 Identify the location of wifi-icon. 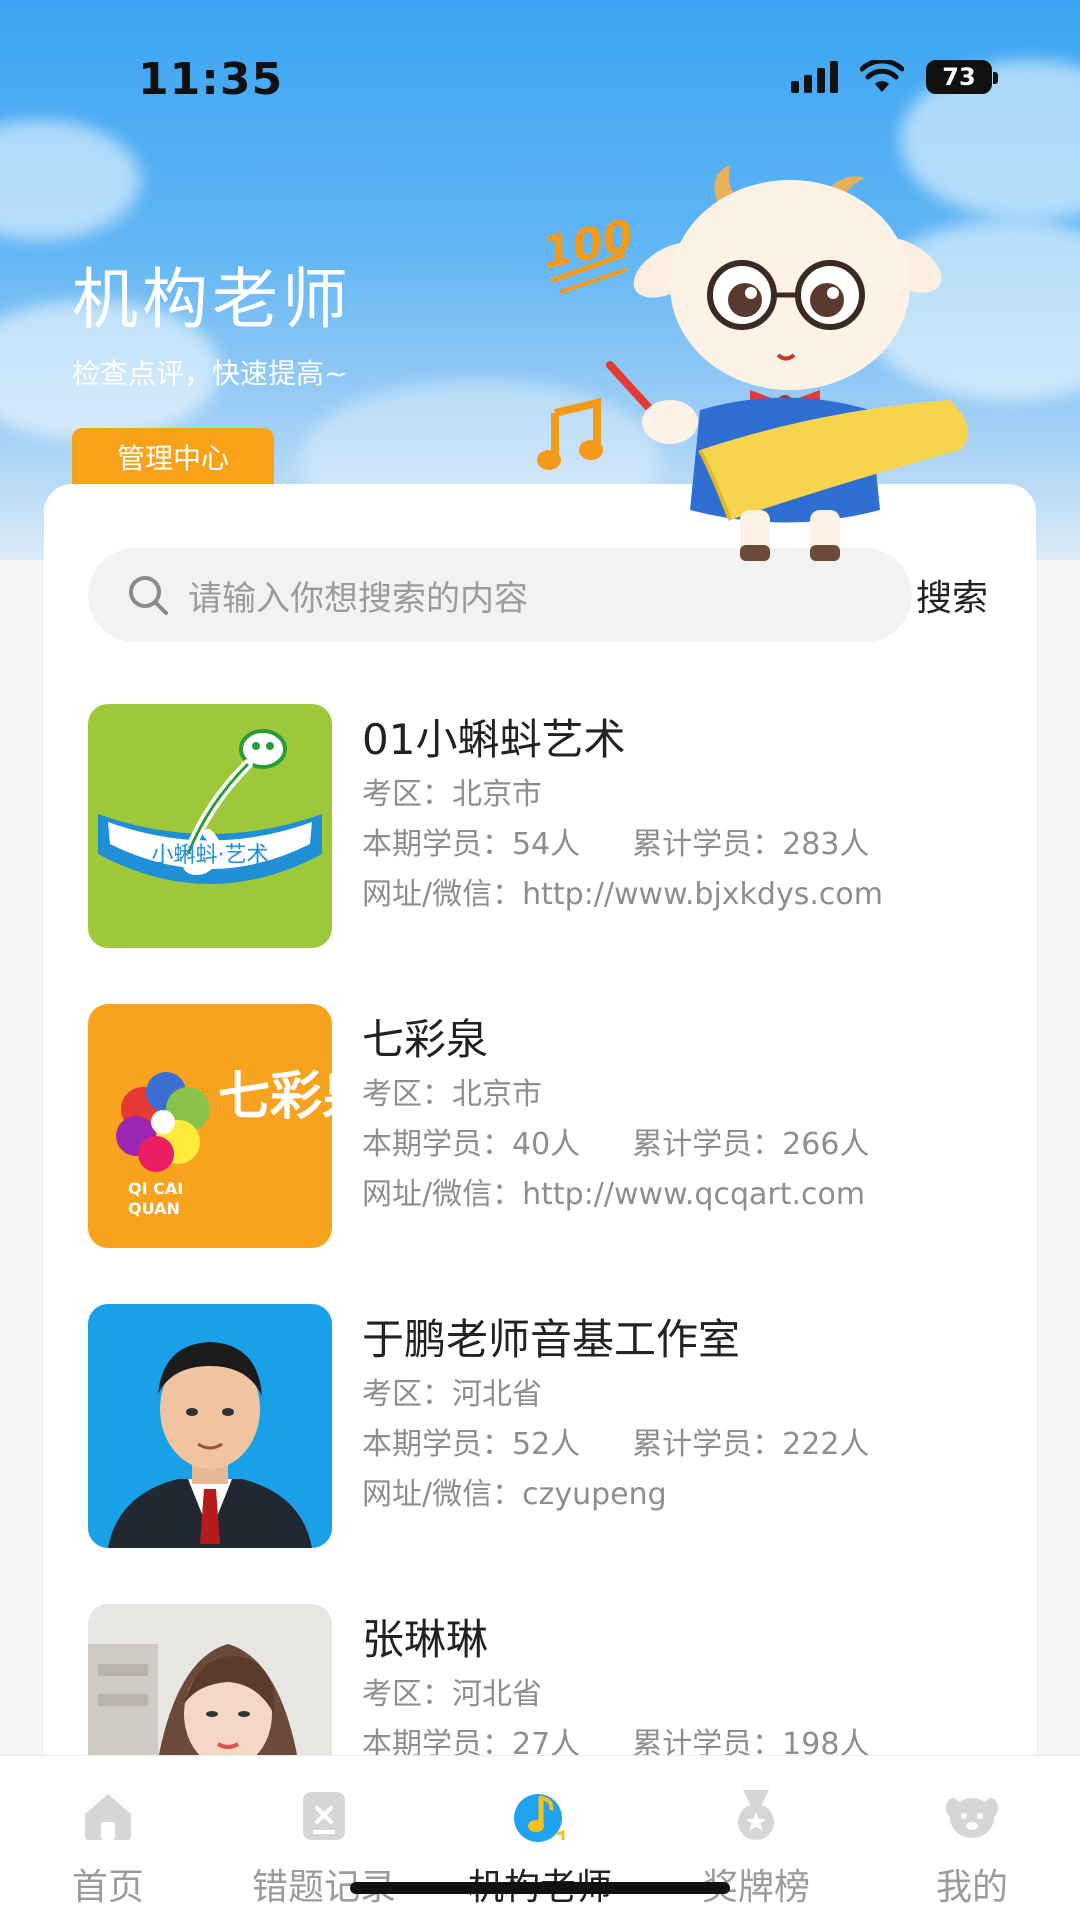
(882, 76).